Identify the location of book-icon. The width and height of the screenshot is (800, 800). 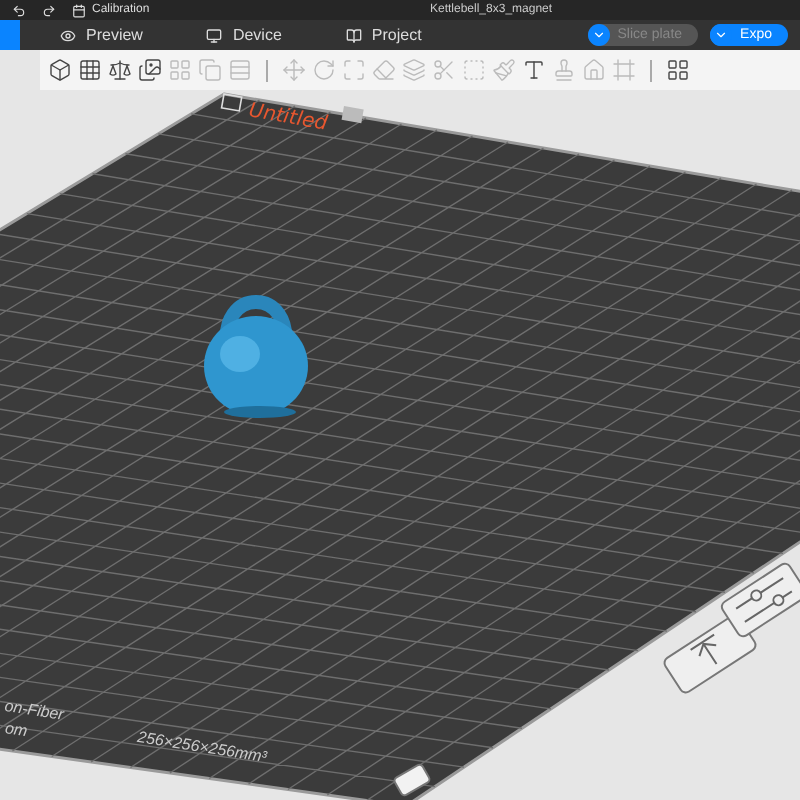
(353, 35).